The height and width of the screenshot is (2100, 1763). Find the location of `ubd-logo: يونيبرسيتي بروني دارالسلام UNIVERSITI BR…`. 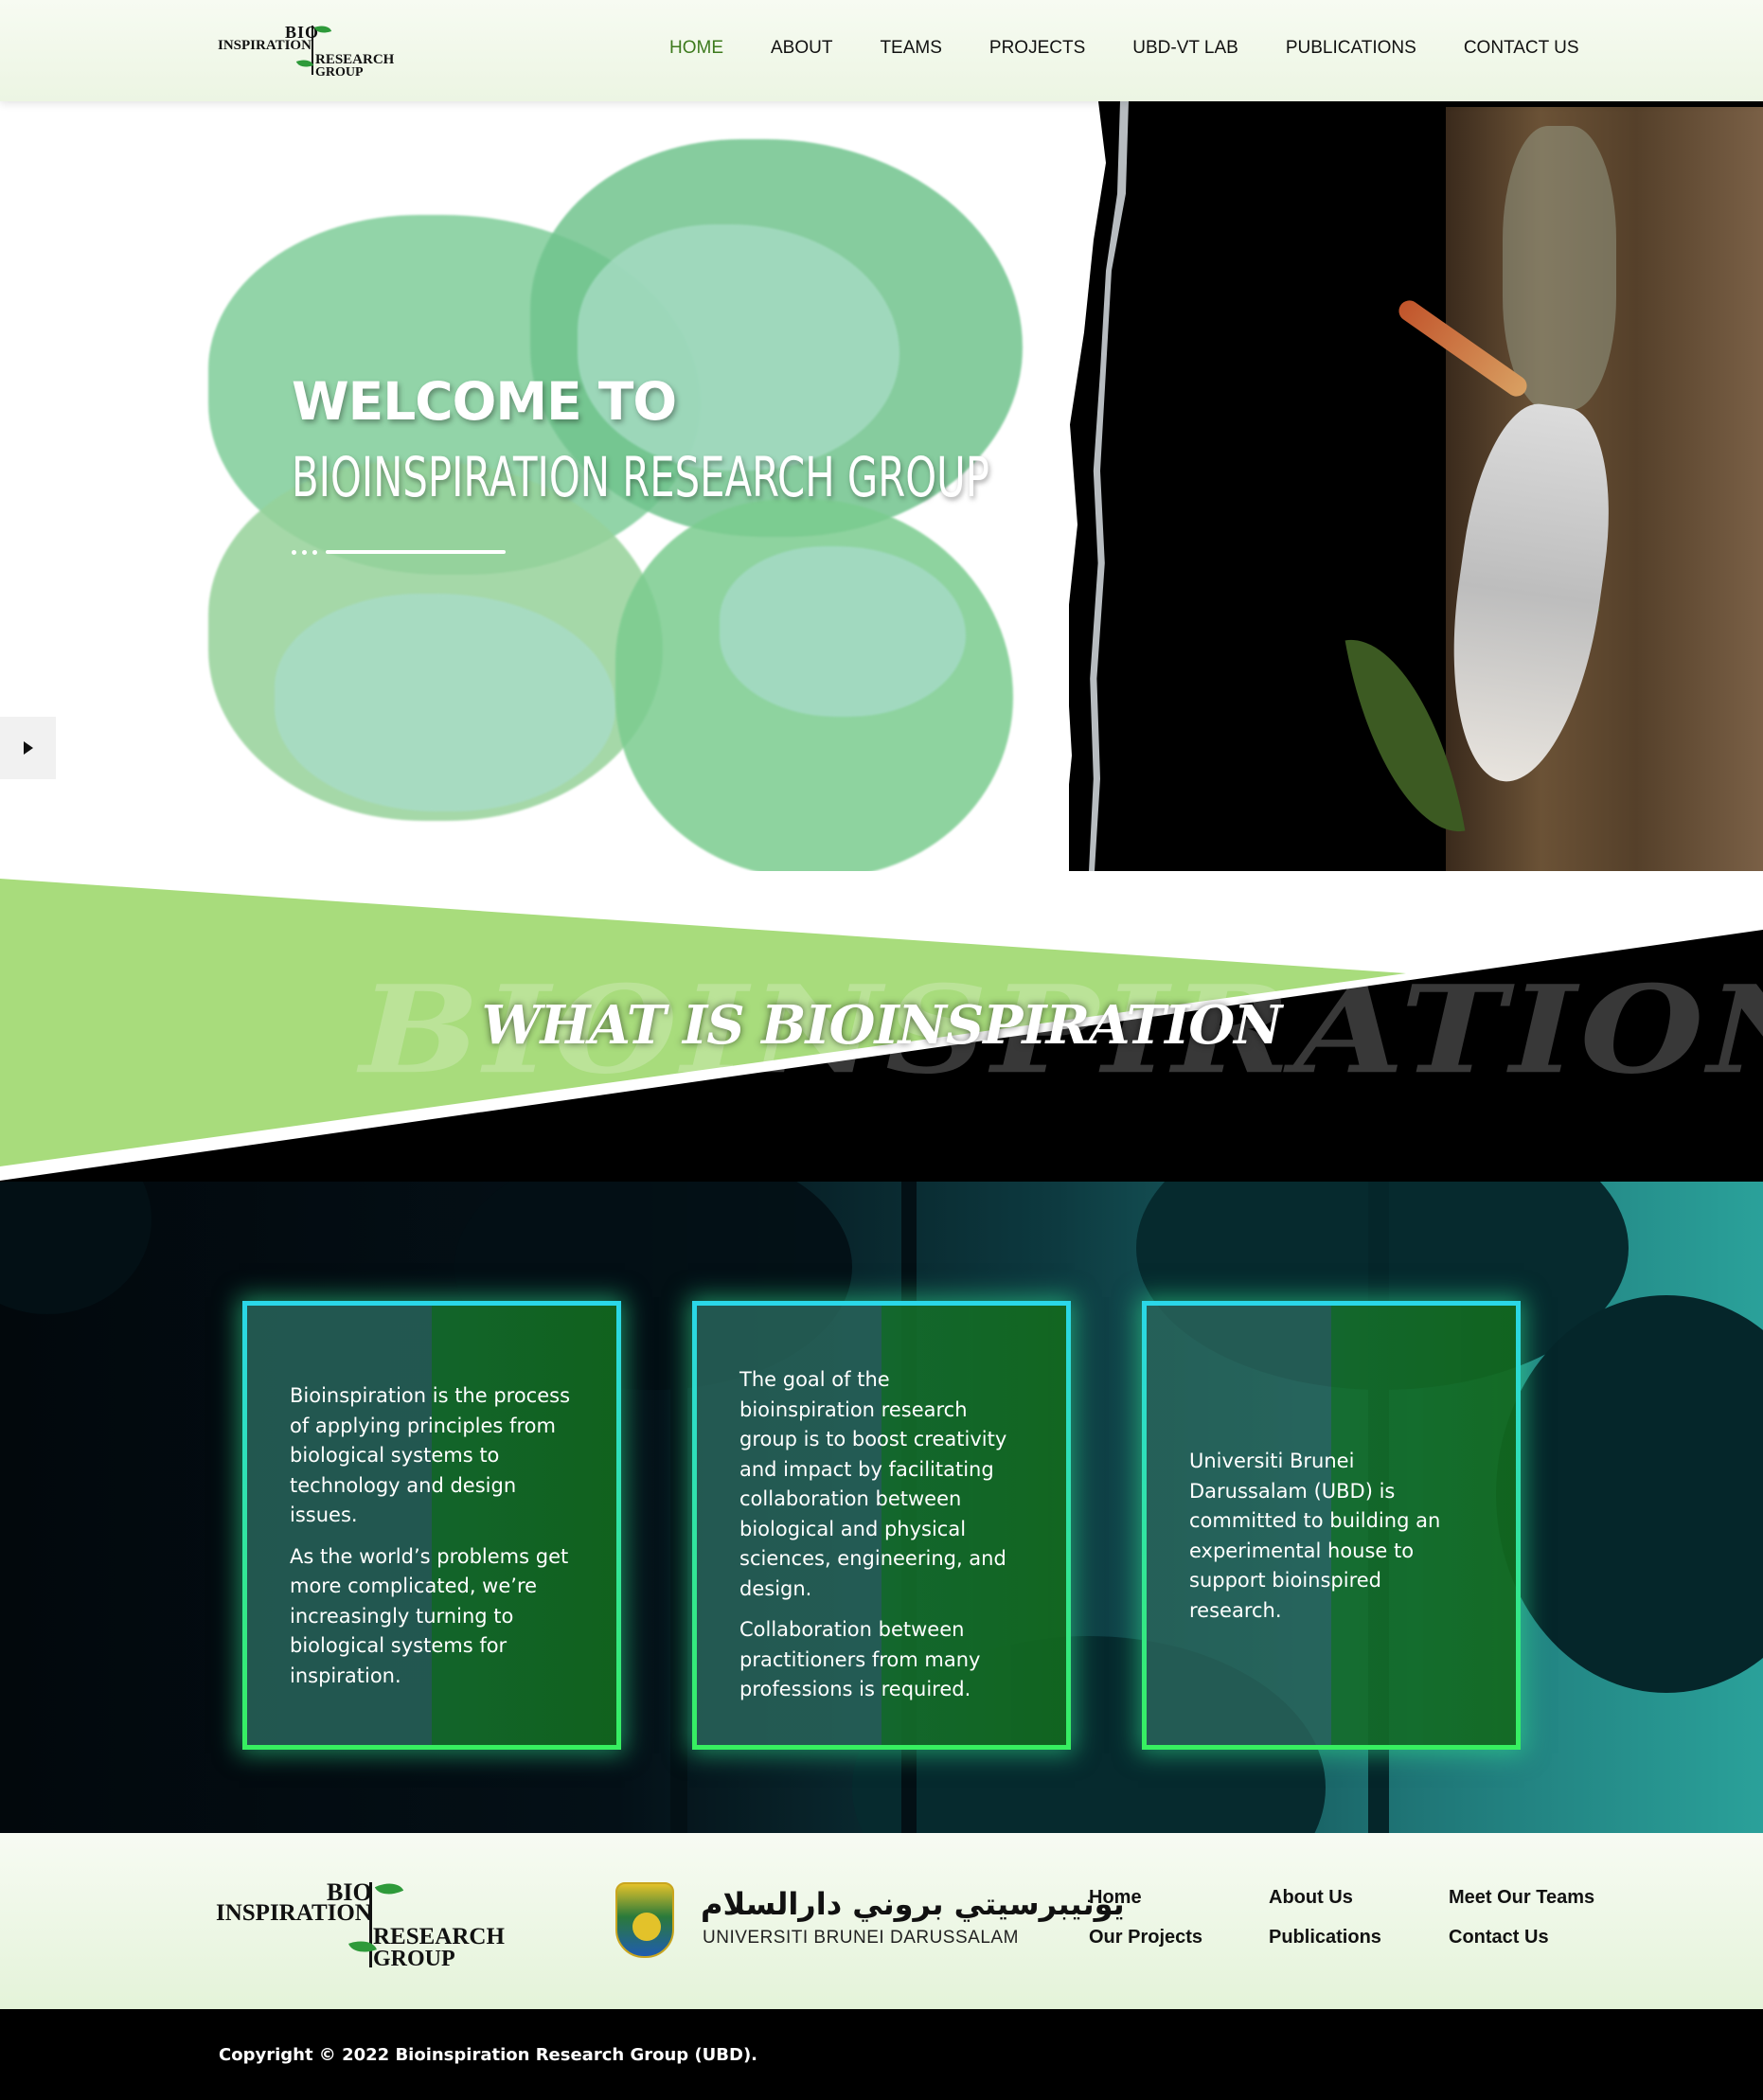

ubd-logo: يونيبرسيتي بروني دارالسلام UNIVERSITI BR… is located at coordinates (870, 1920).